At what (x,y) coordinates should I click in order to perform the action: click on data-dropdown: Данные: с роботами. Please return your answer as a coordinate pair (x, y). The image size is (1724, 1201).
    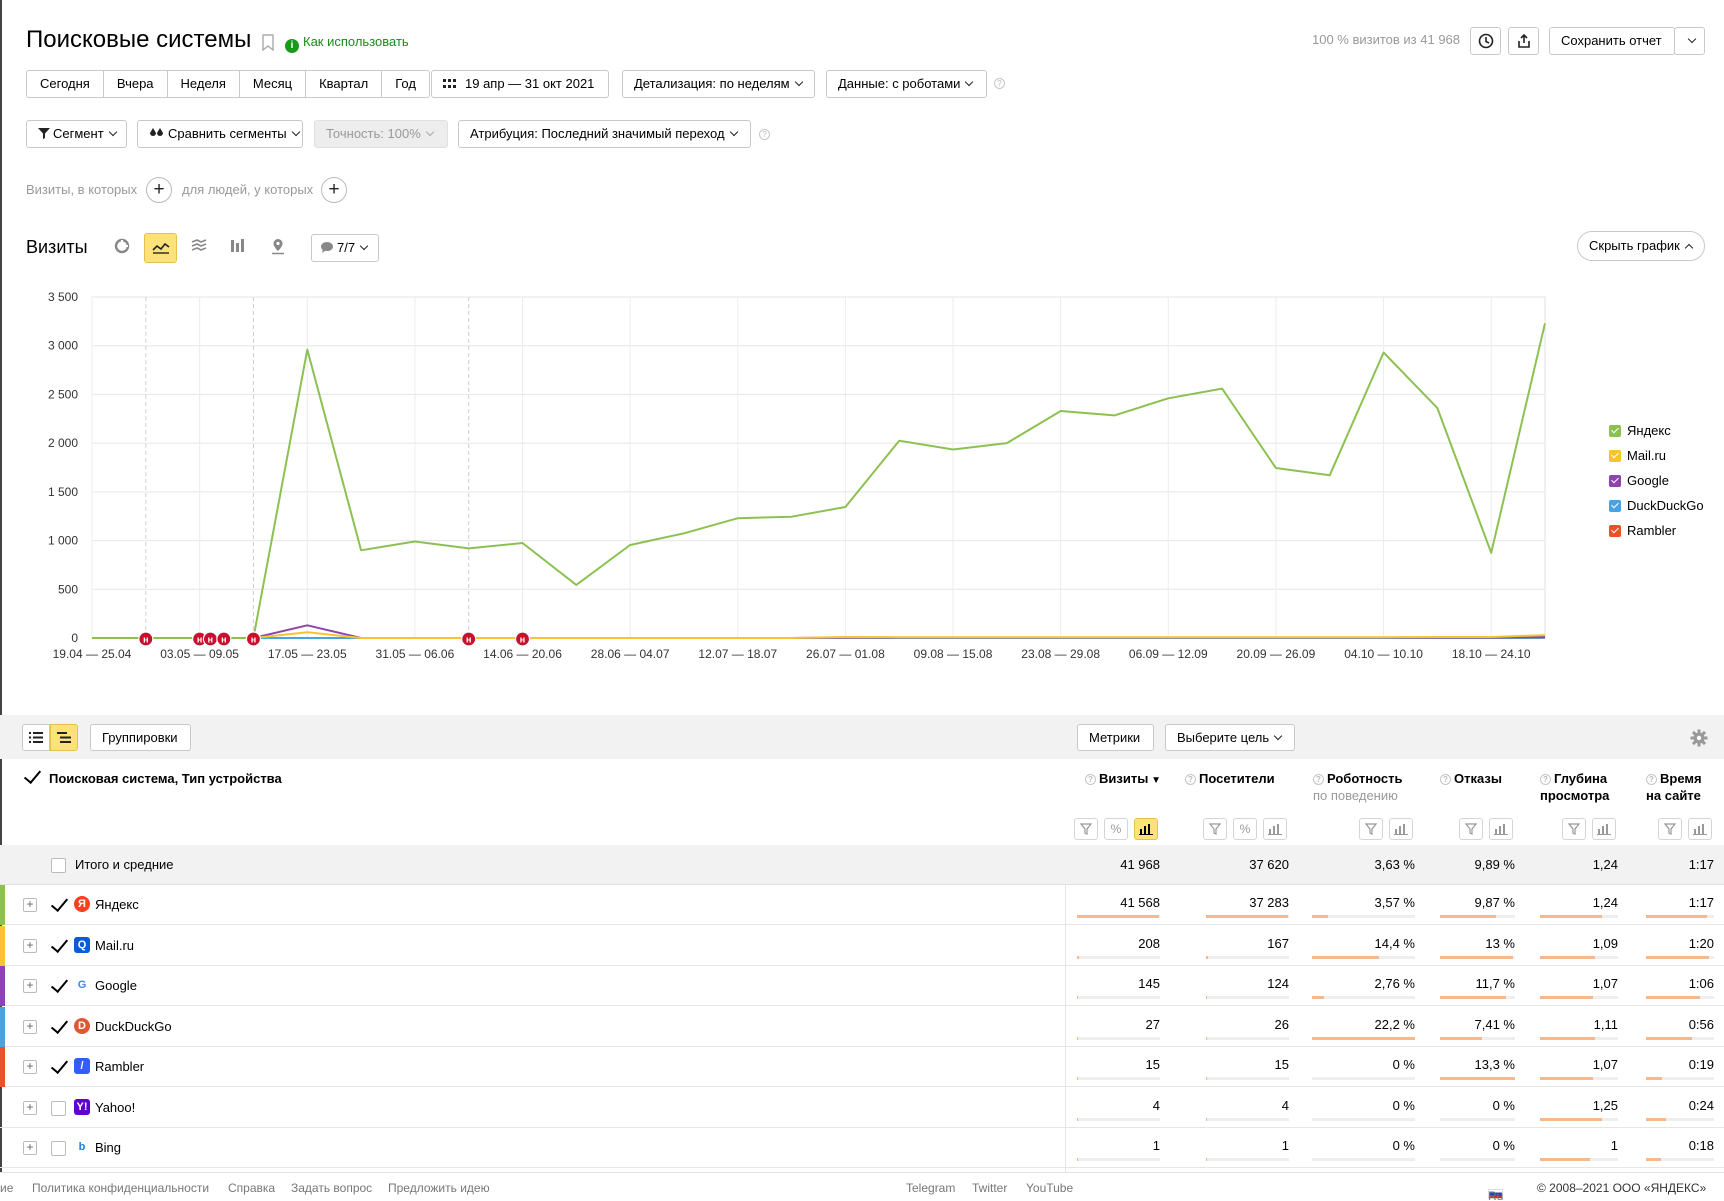
    Looking at the image, I should click on (906, 84).